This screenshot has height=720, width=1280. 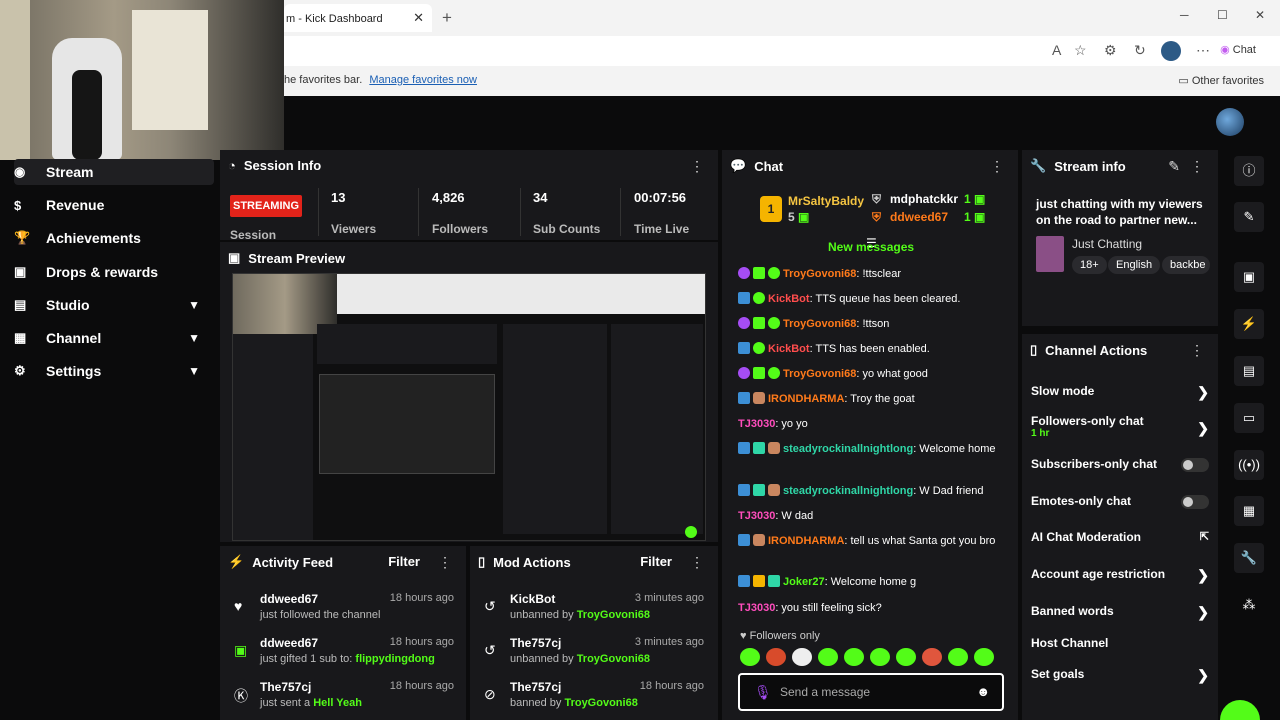 I want to click on emotes-only-toggle, so click(x=1195, y=502).